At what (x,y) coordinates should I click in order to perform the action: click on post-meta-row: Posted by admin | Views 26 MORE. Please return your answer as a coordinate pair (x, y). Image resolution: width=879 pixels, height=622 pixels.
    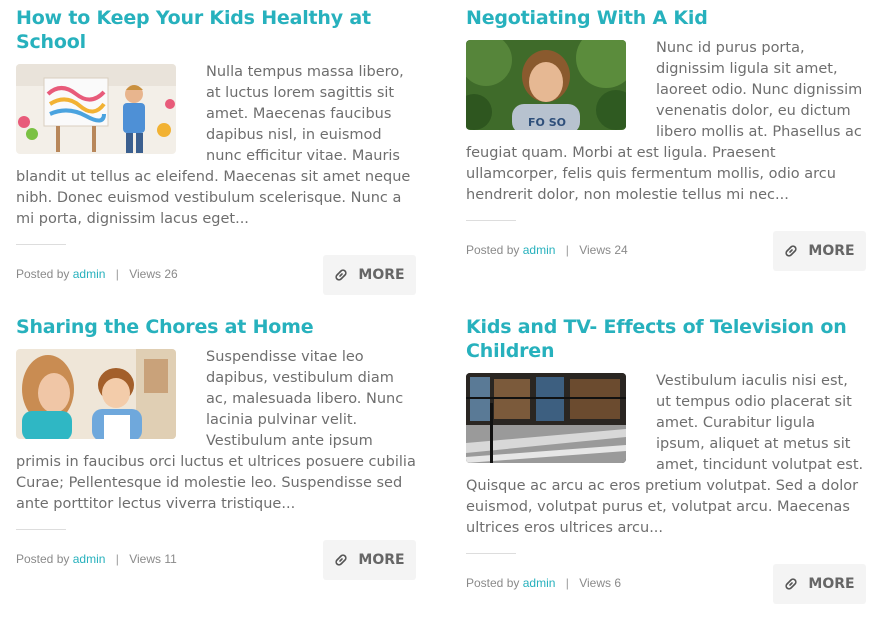
    Looking at the image, I should click on (216, 275).